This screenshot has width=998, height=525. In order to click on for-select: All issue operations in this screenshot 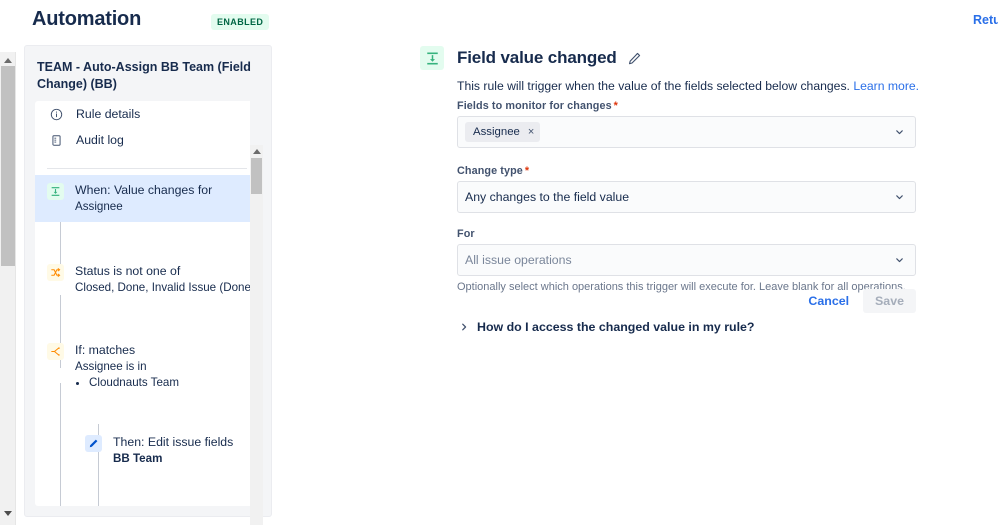, I will do `click(686, 260)`.